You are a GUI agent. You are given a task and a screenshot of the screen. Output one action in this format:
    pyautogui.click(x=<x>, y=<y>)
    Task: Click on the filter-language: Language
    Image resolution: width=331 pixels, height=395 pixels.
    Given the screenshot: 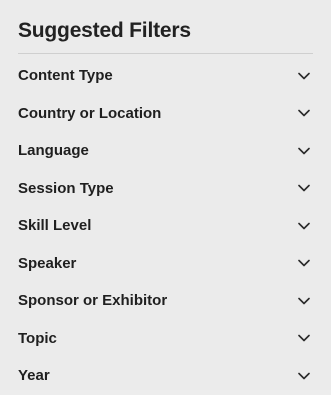 What is the action you would take?
    pyautogui.click(x=165, y=151)
    